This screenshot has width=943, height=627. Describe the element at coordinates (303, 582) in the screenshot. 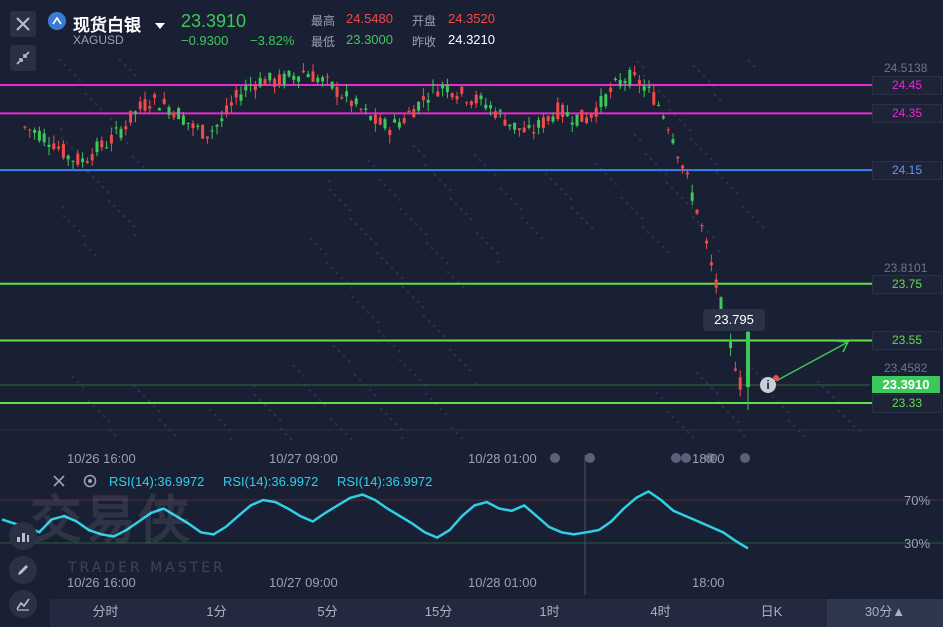

I see `bottom-time-label-2: 10/27 09:00` at that location.